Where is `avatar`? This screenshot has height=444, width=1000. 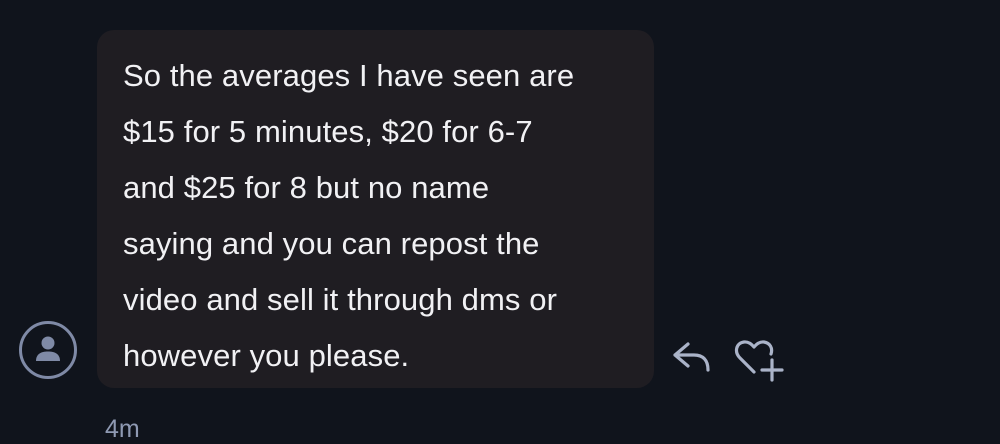 avatar is located at coordinates (48, 350).